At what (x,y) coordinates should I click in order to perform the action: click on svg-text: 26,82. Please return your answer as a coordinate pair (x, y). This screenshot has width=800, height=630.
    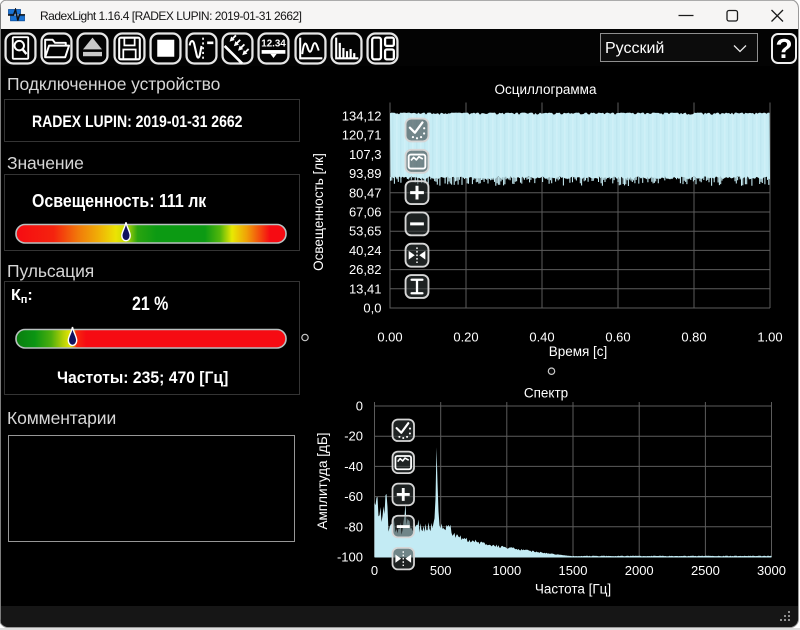
    Looking at the image, I should click on (365, 269).